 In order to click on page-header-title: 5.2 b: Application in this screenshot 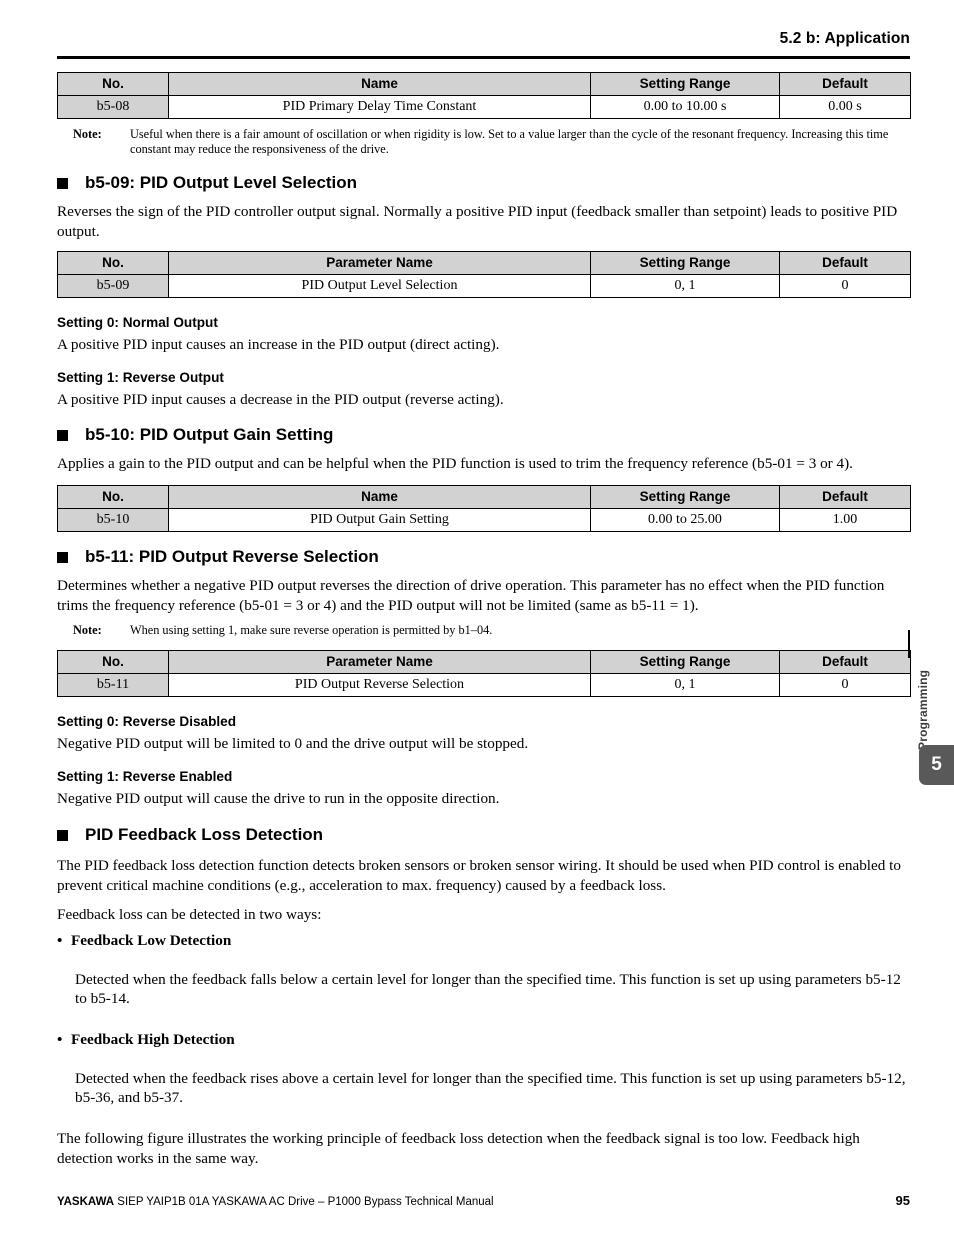, I will do `click(844, 38)`.